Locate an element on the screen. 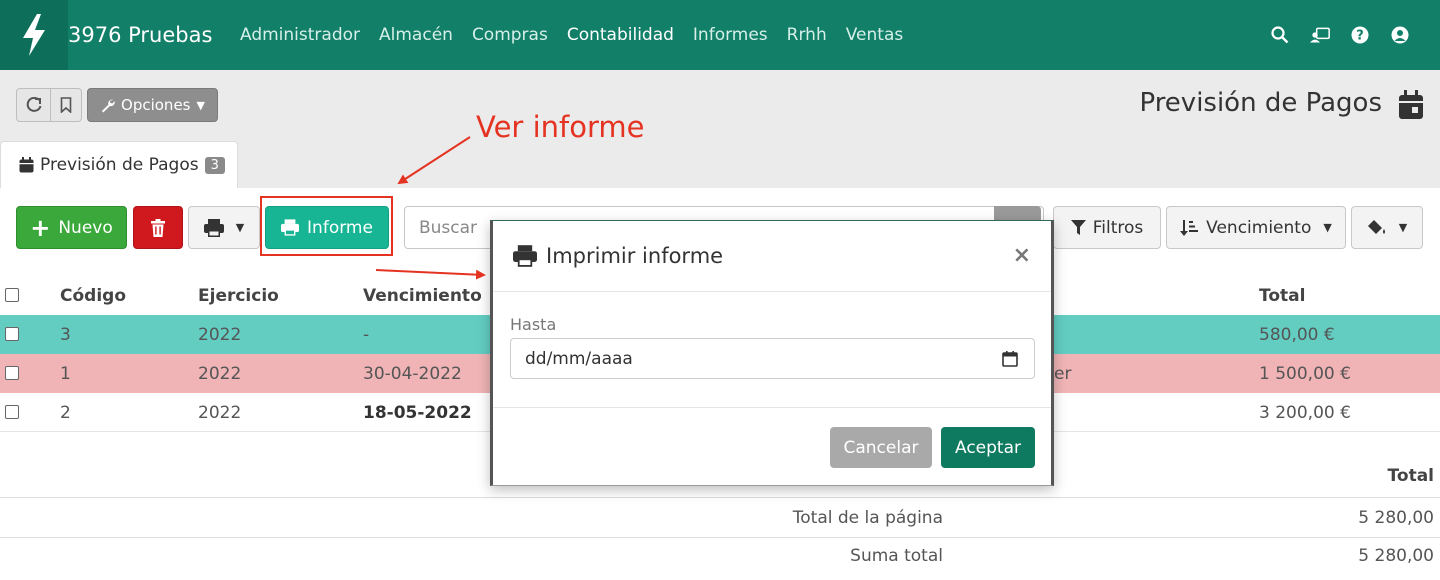 The height and width of the screenshot is (580, 1440). brand-logo is located at coordinates (34, 35).